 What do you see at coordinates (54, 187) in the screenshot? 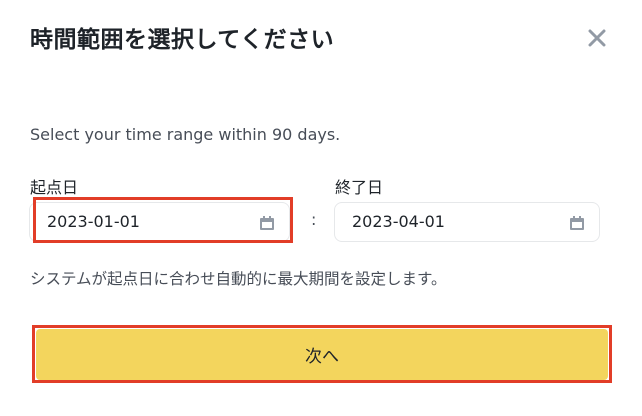
I see `start-date-label: 起点日` at bounding box center [54, 187].